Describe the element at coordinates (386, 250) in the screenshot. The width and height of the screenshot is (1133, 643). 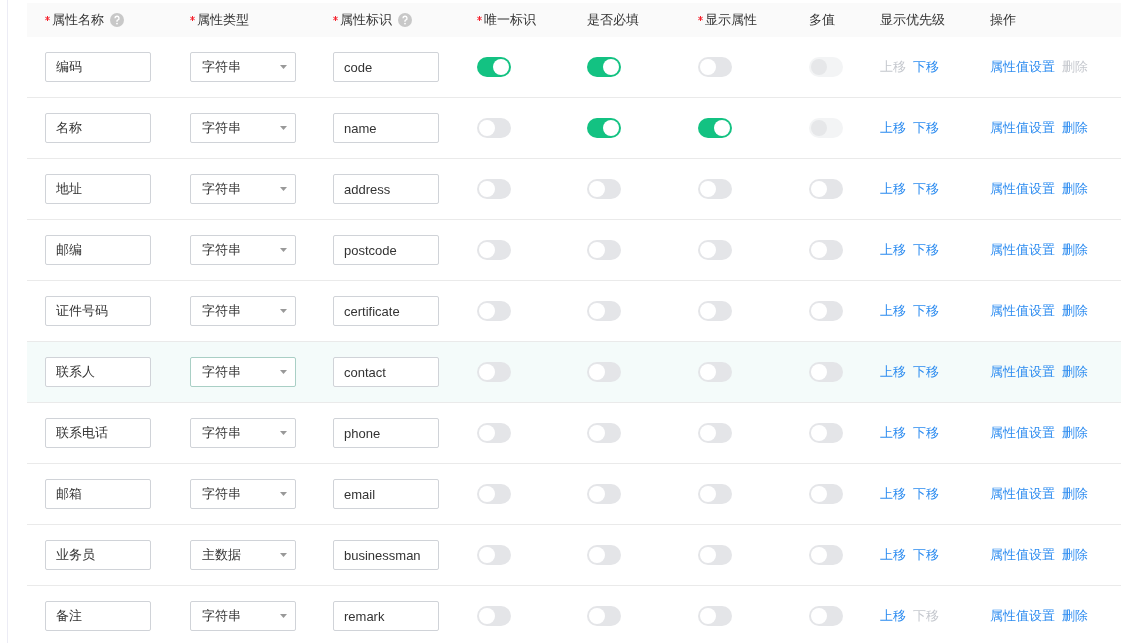
I see `key-input: postcode` at that location.